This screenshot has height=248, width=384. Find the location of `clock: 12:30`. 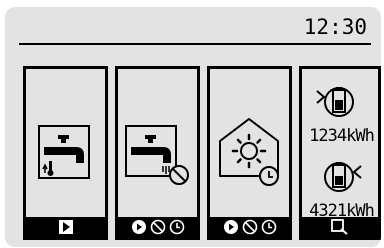

clock: 12:30 is located at coordinates (335, 27).